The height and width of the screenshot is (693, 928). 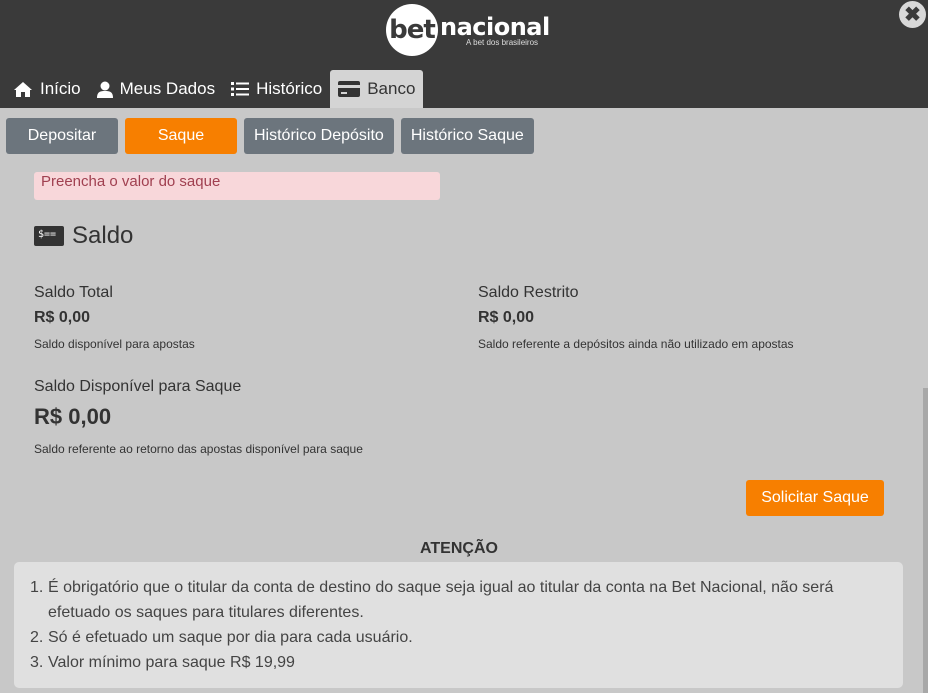 What do you see at coordinates (103, 235) in the screenshot?
I see `saldo-title: Saldo` at bounding box center [103, 235].